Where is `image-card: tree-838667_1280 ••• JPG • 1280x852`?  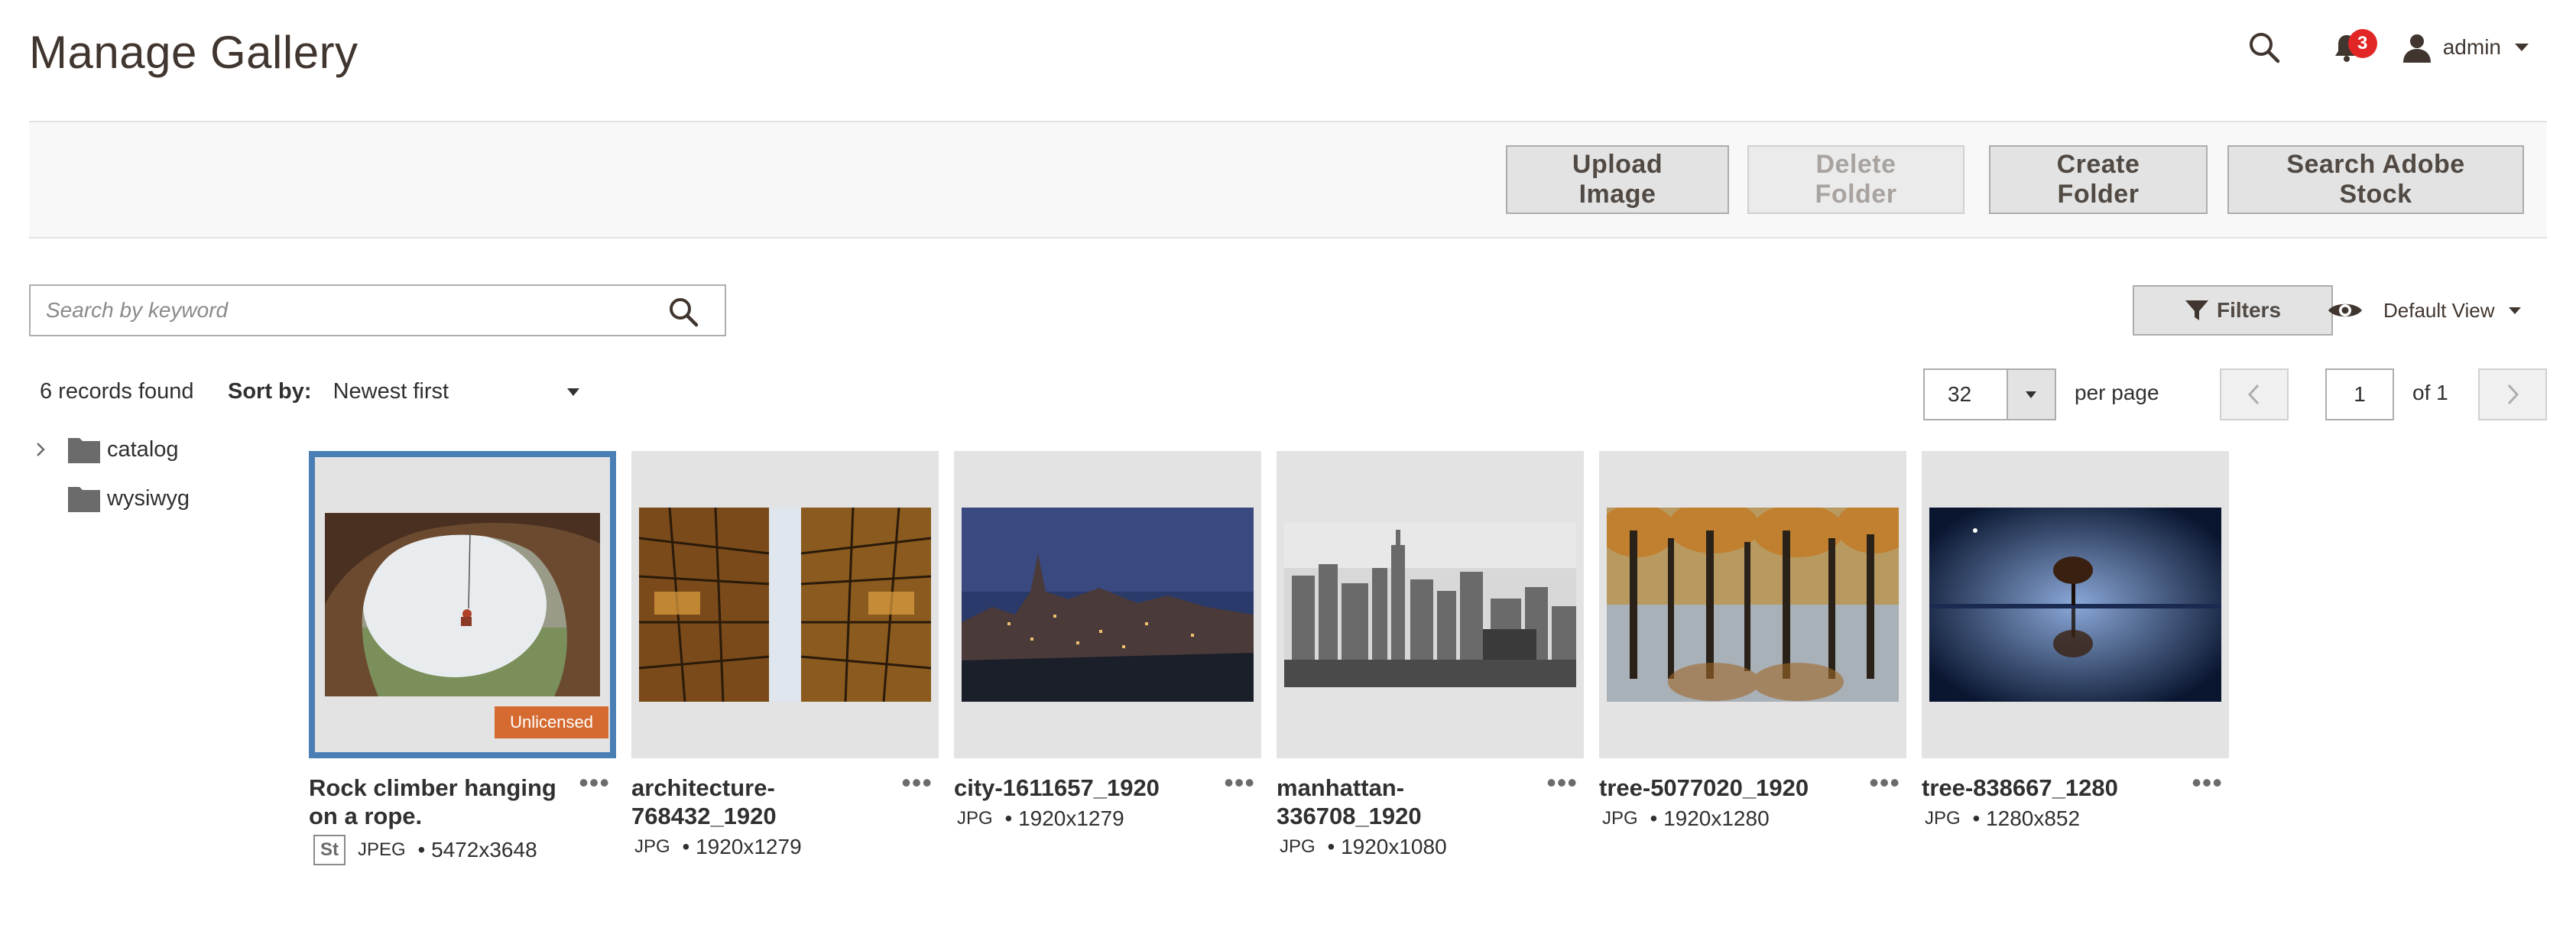
image-card: tree-838667_1280 ••• JPG • 1280x852 is located at coordinates (2075, 641).